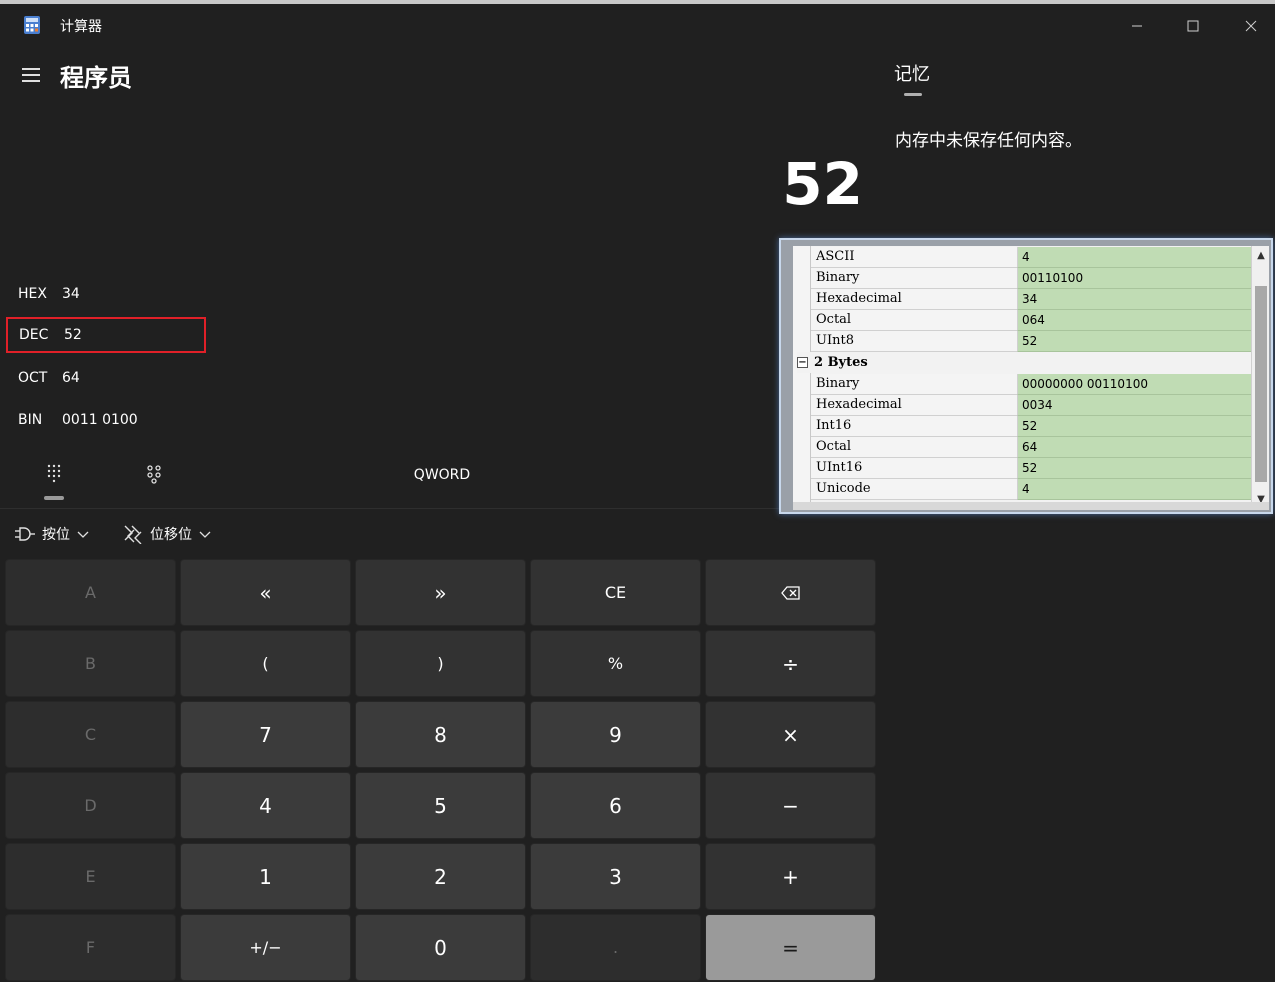 This screenshot has width=1275, height=982. What do you see at coordinates (171, 535) in the screenshot?
I see `bitshift-label: 位移位` at bounding box center [171, 535].